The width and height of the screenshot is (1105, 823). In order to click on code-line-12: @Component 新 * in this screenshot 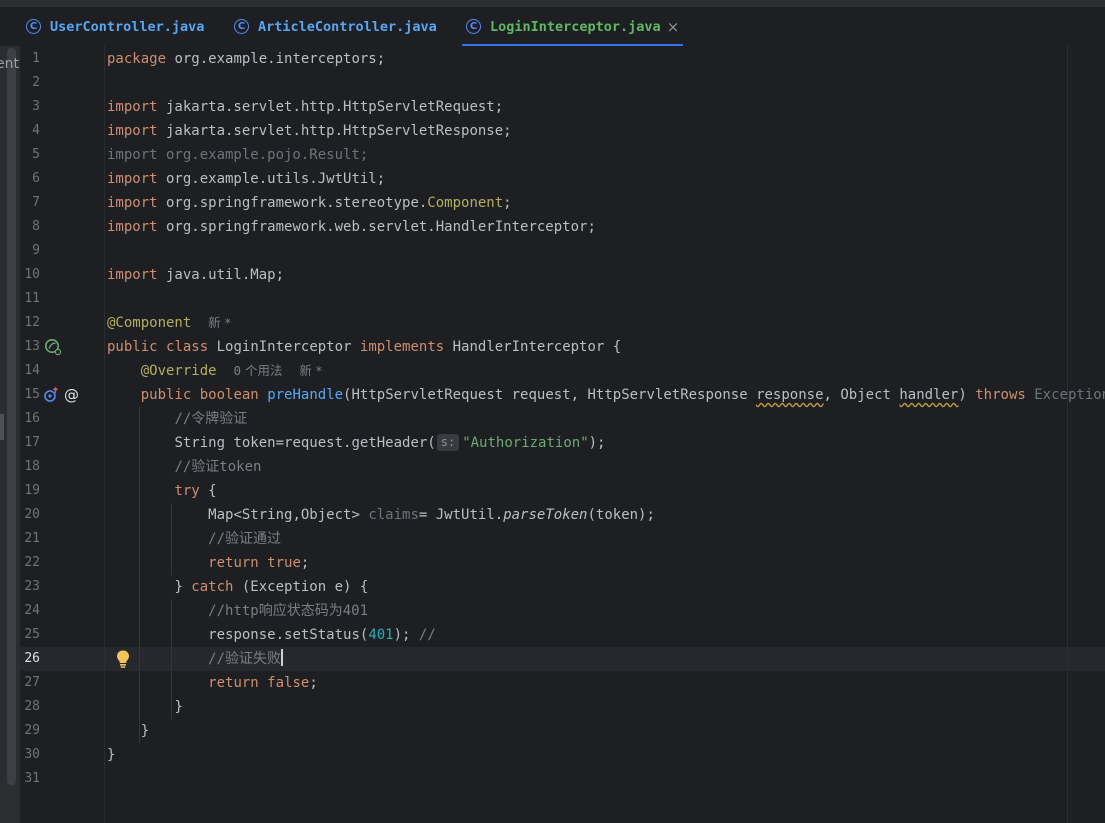, I will do `click(169, 323)`.